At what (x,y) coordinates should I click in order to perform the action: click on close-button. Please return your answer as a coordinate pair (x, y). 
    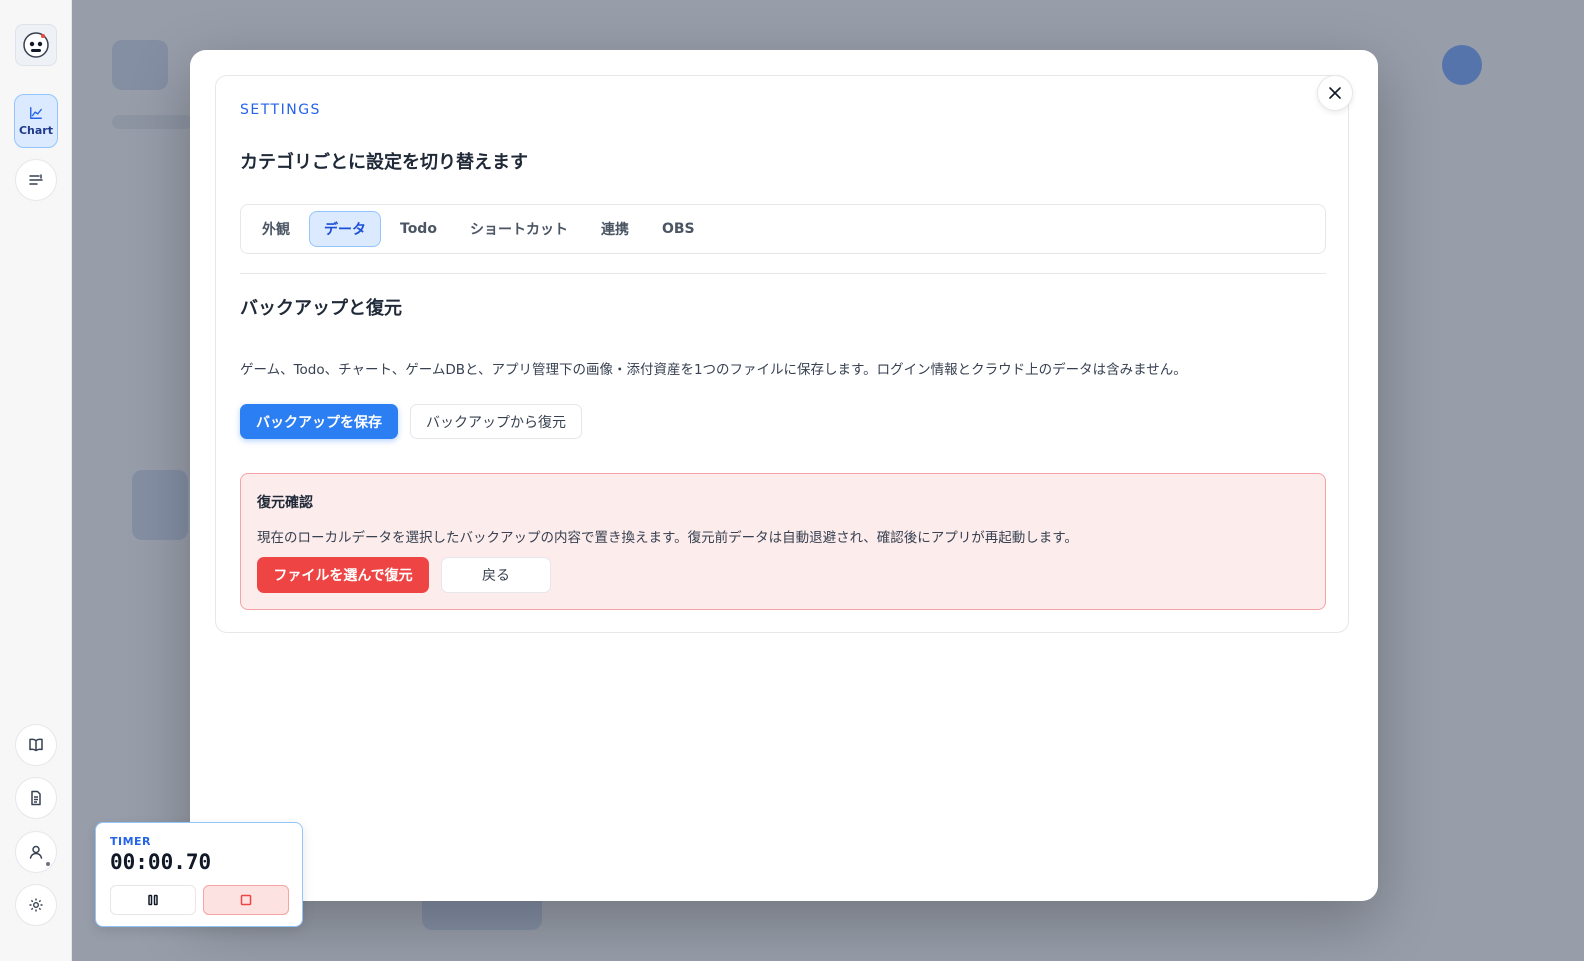
    Looking at the image, I should click on (1335, 93).